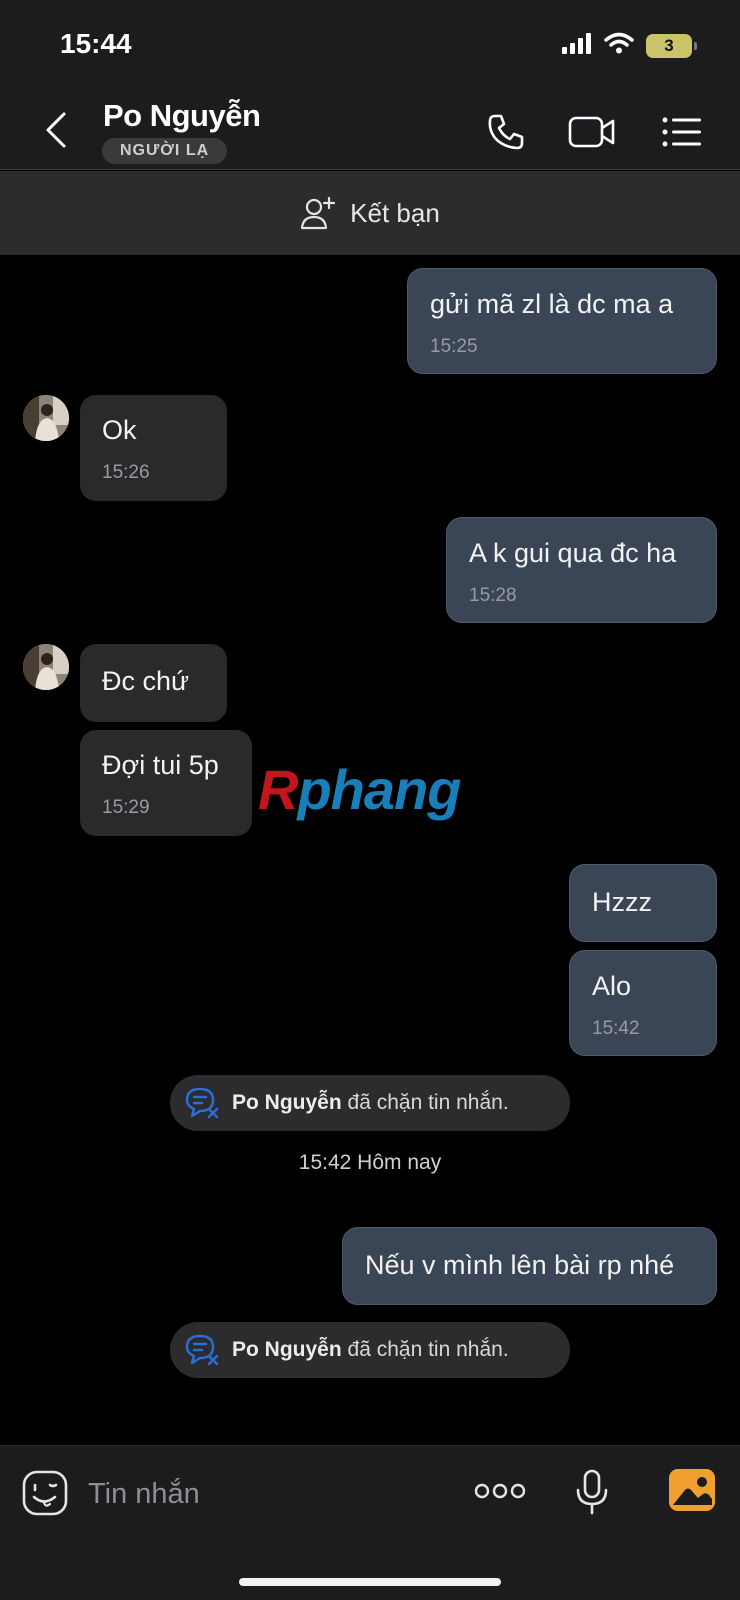 This screenshot has width=740, height=1600. I want to click on more-options-button, so click(500, 1491).